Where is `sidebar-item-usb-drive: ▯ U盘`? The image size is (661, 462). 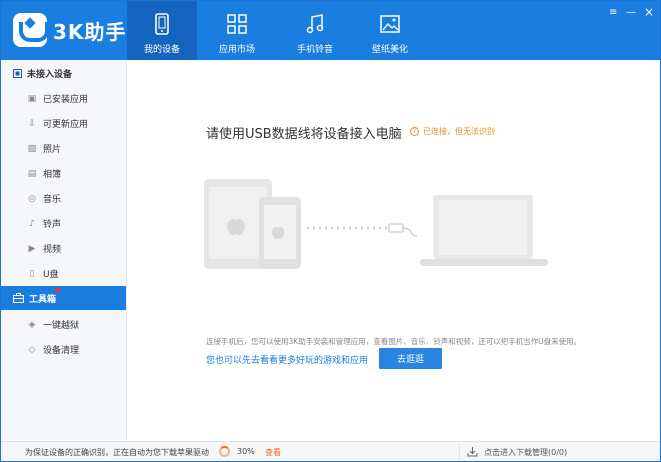 sidebar-item-usb-drive: ▯ U盘 is located at coordinates (63, 273).